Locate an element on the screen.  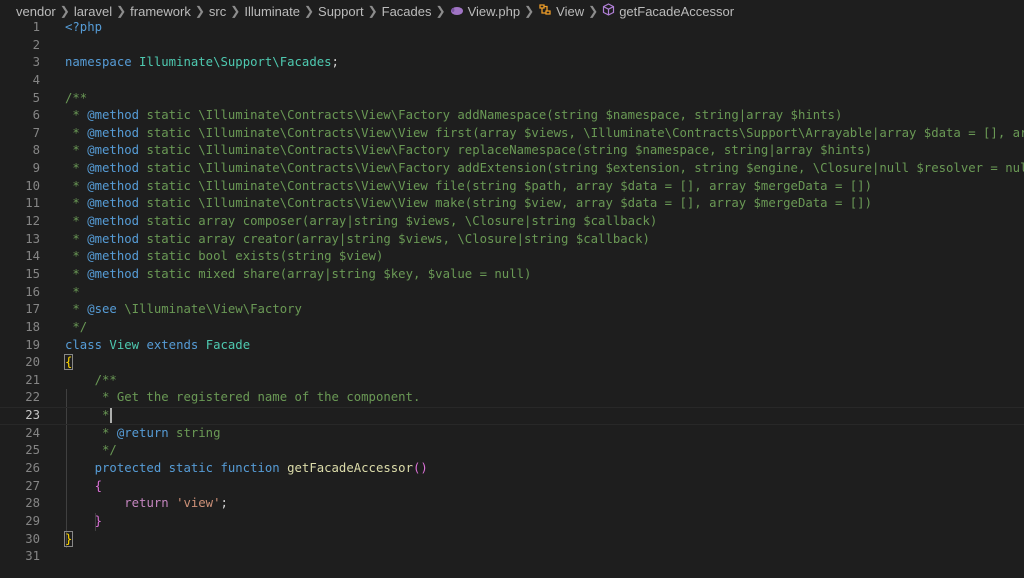
code-token: namespace is located at coordinates (102, 62).